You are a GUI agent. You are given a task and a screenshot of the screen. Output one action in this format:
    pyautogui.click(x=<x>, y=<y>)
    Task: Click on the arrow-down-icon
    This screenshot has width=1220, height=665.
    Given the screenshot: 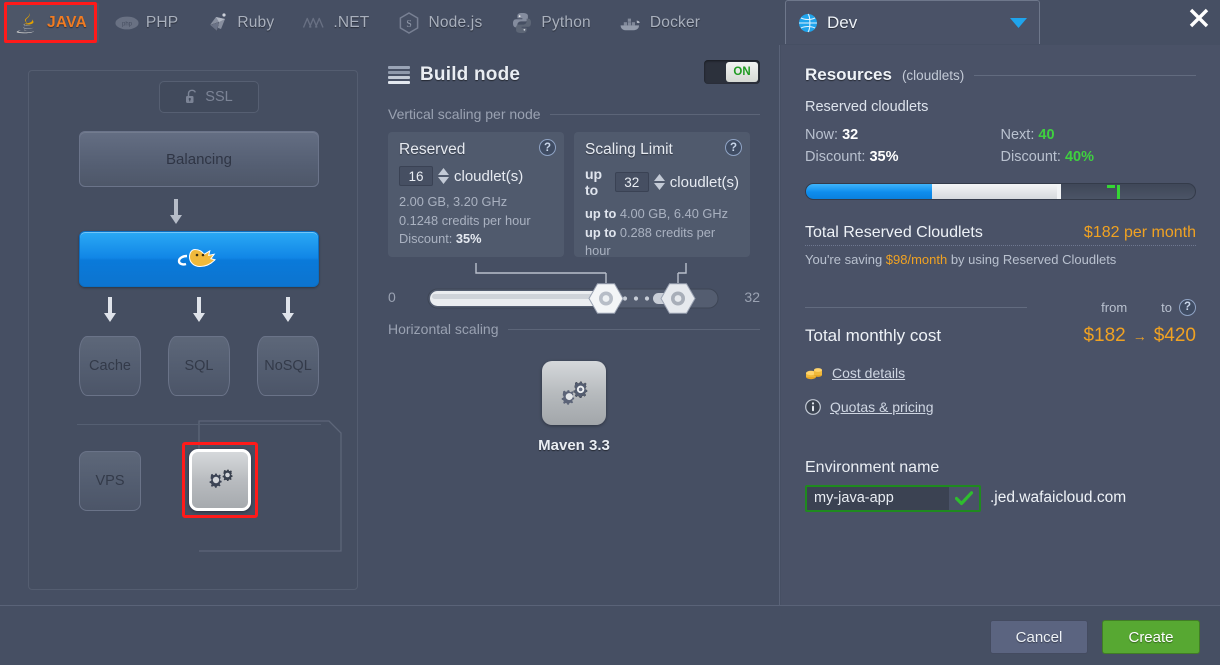 What is the action you would take?
    pyautogui.click(x=199, y=309)
    